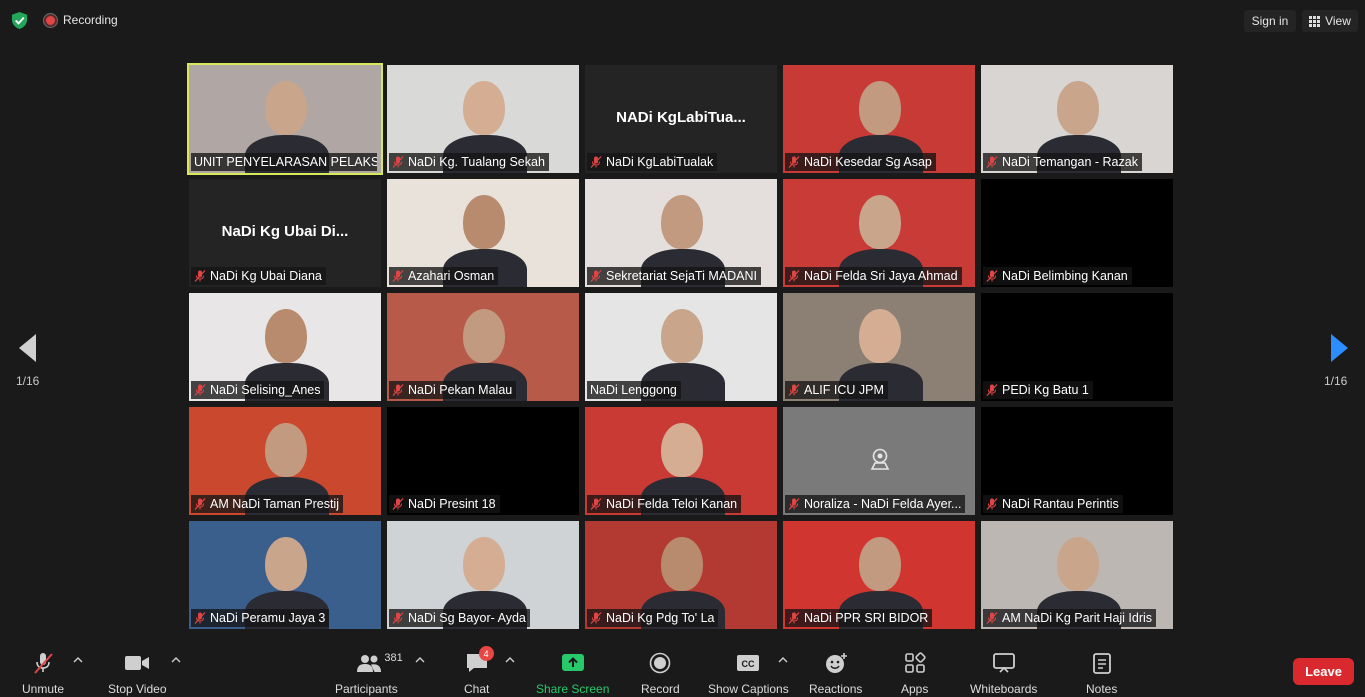 Image resolution: width=1365 pixels, height=697 pixels. I want to click on participant-tile: AM NaDi Taman Prestij, so click(285, 461).